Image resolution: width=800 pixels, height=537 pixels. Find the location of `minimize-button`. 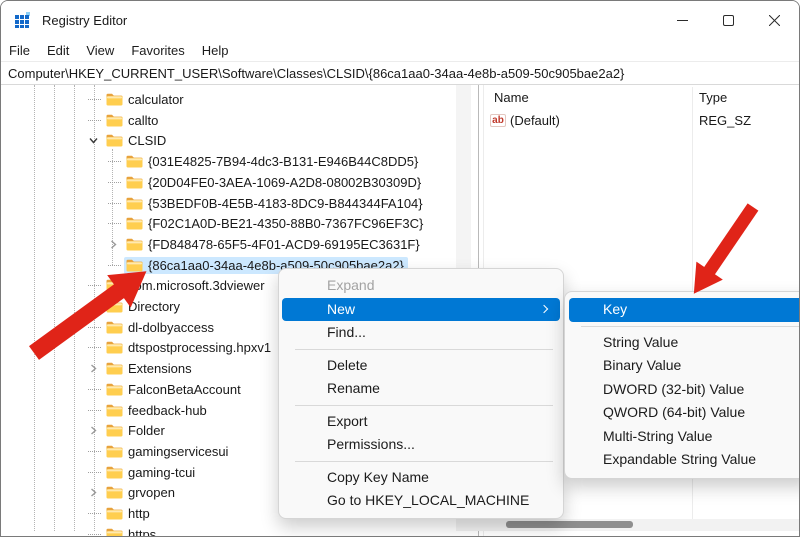

minimize-button is located at coordinates (682, 20).